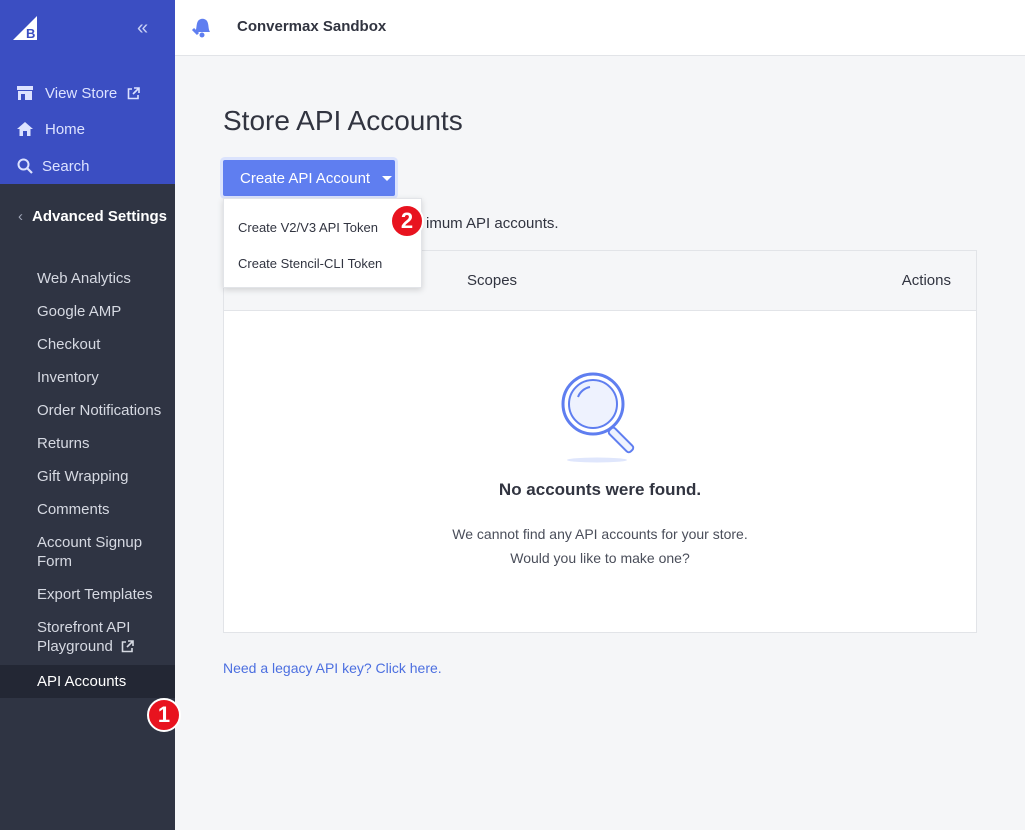 The image size is (1025, 830). What do you see at coordinates (202, 29) in the screenshot?
I see `bell-icon` at bounding box center [202, 29].